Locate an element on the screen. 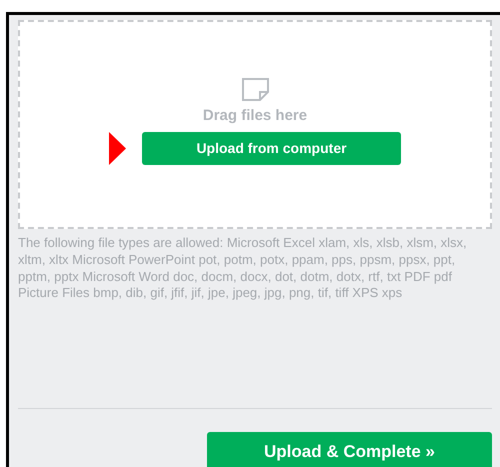  upload-complete-button: Upload & Complete » is located at coordinates (349, 449).